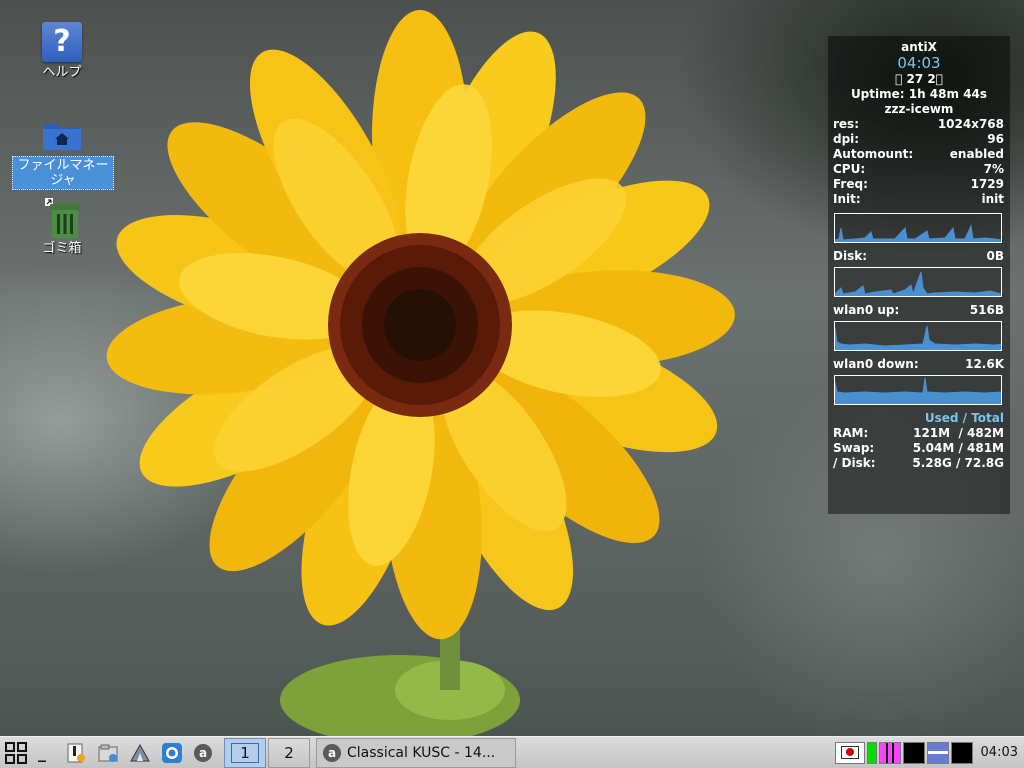 This screenshot has height=768, width=1024. Describe the element at coordinates (289, 752) in the screenshot. I see `workspace-2-button: 2` at that location.